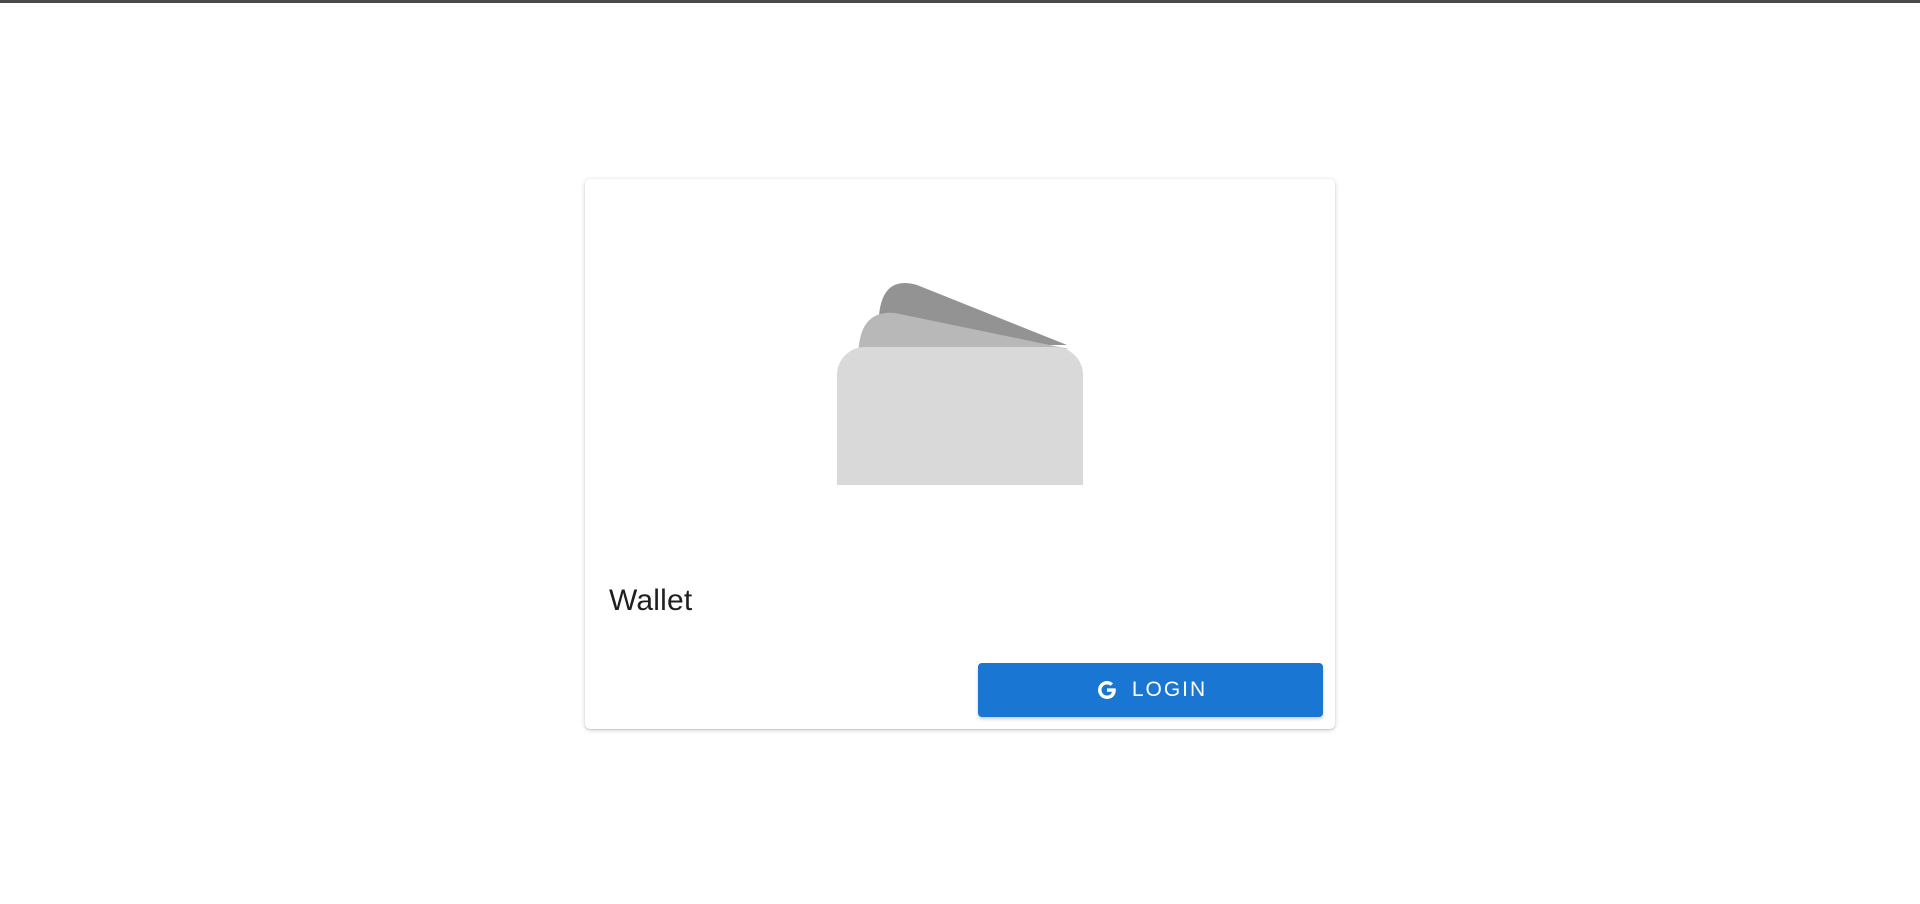 This screenshot has height=904, width=1920. Describe the element at coordinates (1169, 689) in the screenshot. I see `login-label: LOGIN` at that location.